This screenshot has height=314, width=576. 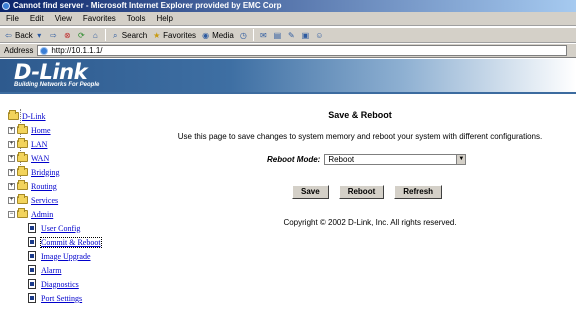 What do you see at coordinates (115, 35) in the screenshot?
I see `search-icon: ⌕` at bounding box center [115, 35].